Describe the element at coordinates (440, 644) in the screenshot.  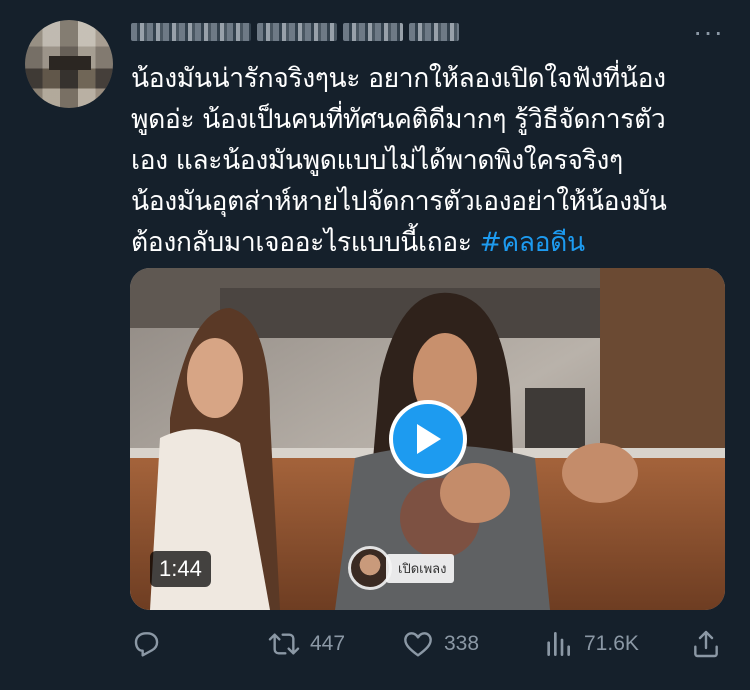
I see `like-button: 338` at that location.